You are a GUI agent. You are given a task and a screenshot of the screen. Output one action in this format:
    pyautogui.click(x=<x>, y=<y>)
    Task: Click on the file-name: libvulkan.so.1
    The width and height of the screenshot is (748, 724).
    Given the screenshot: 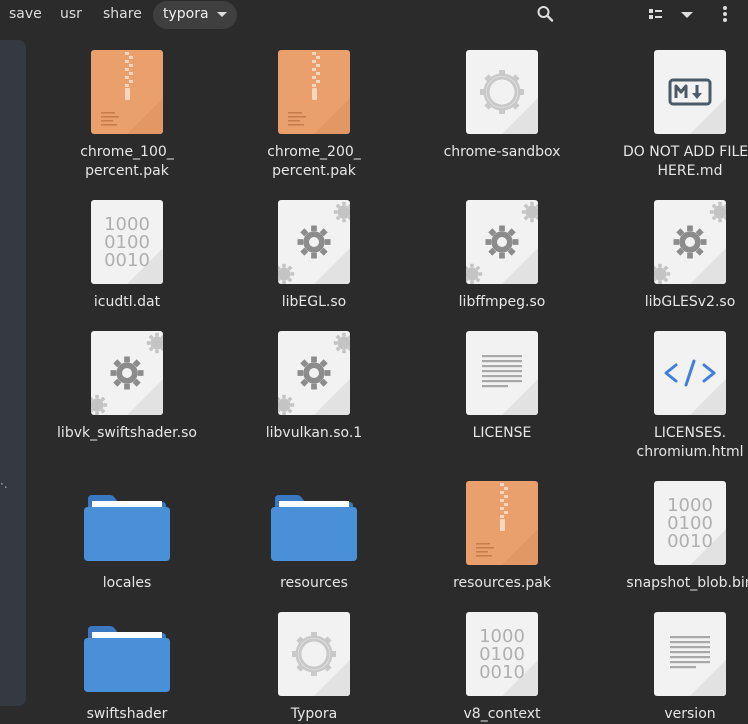 What is the action you would take?
    pyautogui.click(x=314, y=433)
    